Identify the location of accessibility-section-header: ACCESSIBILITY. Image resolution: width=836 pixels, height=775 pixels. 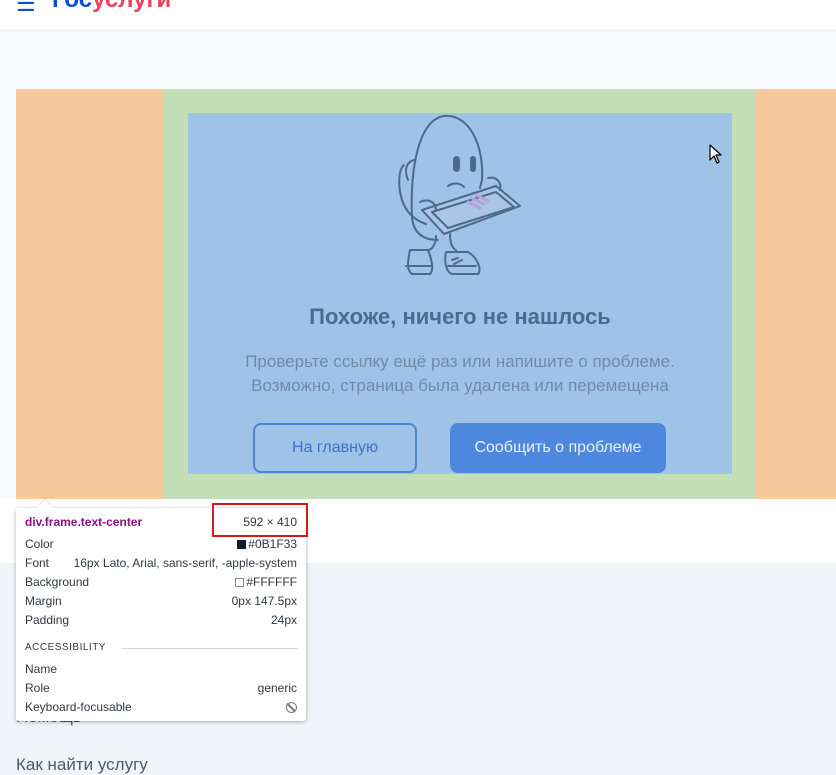
(161, 647).